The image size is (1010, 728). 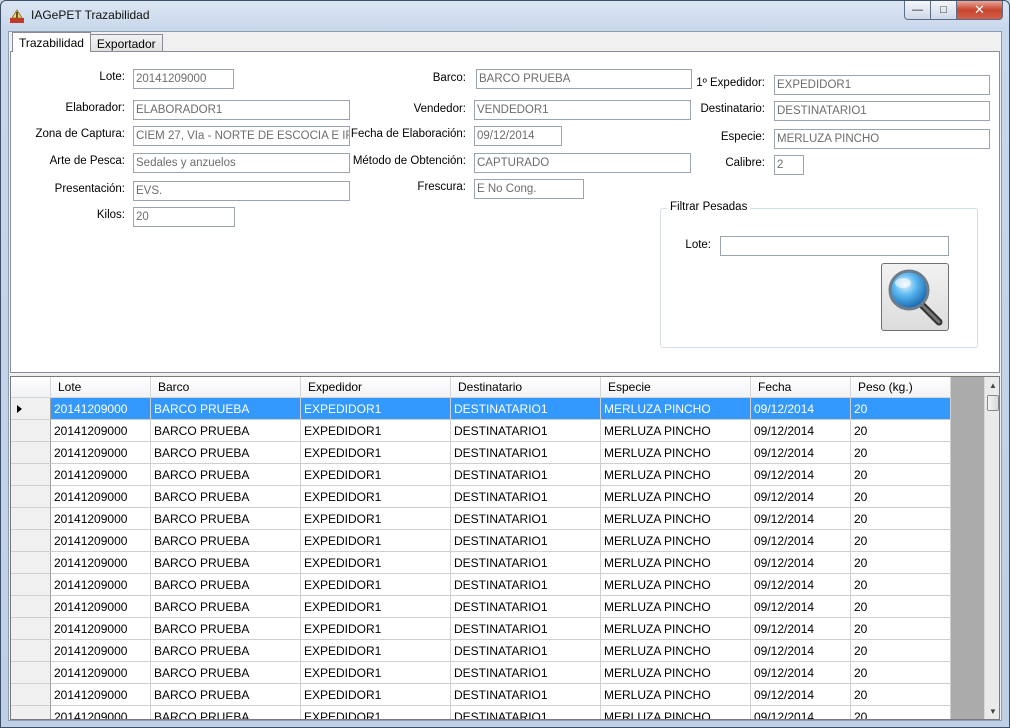 I want to click on close-button: ✕, so click(x=980, y=10).